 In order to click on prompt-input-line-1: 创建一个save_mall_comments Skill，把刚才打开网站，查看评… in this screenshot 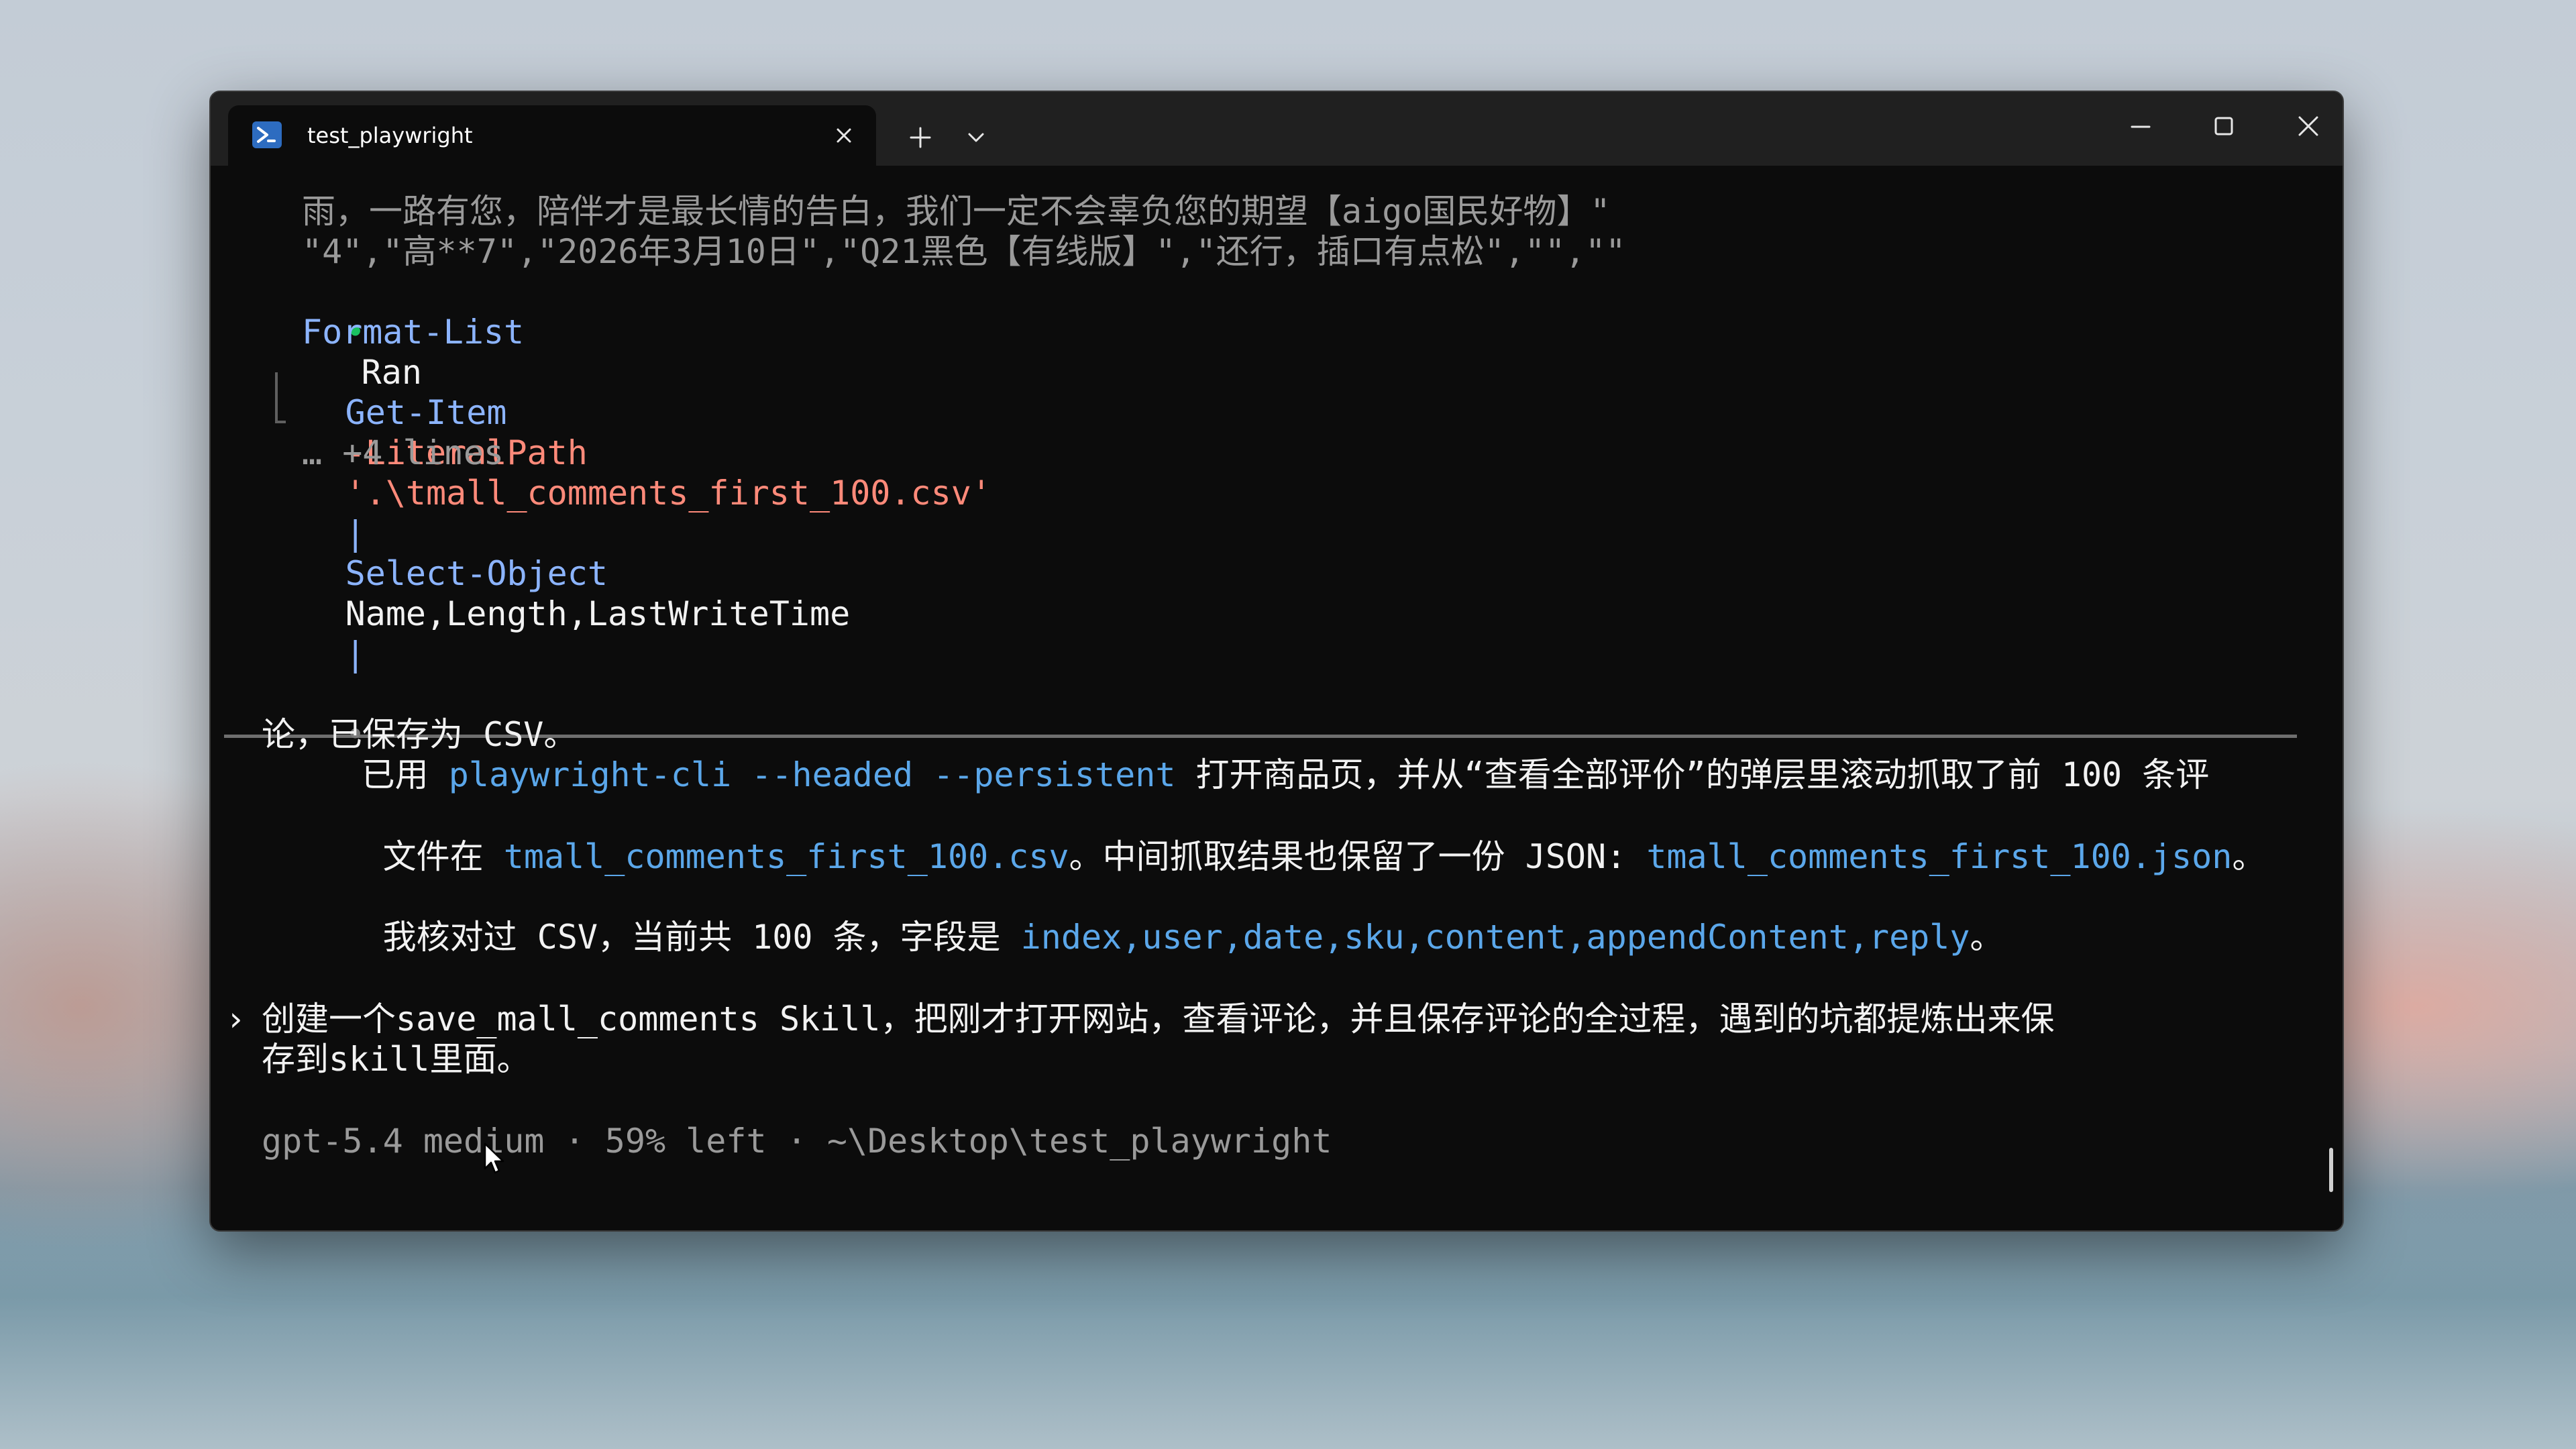, I will do `click(1158, 1019)`.